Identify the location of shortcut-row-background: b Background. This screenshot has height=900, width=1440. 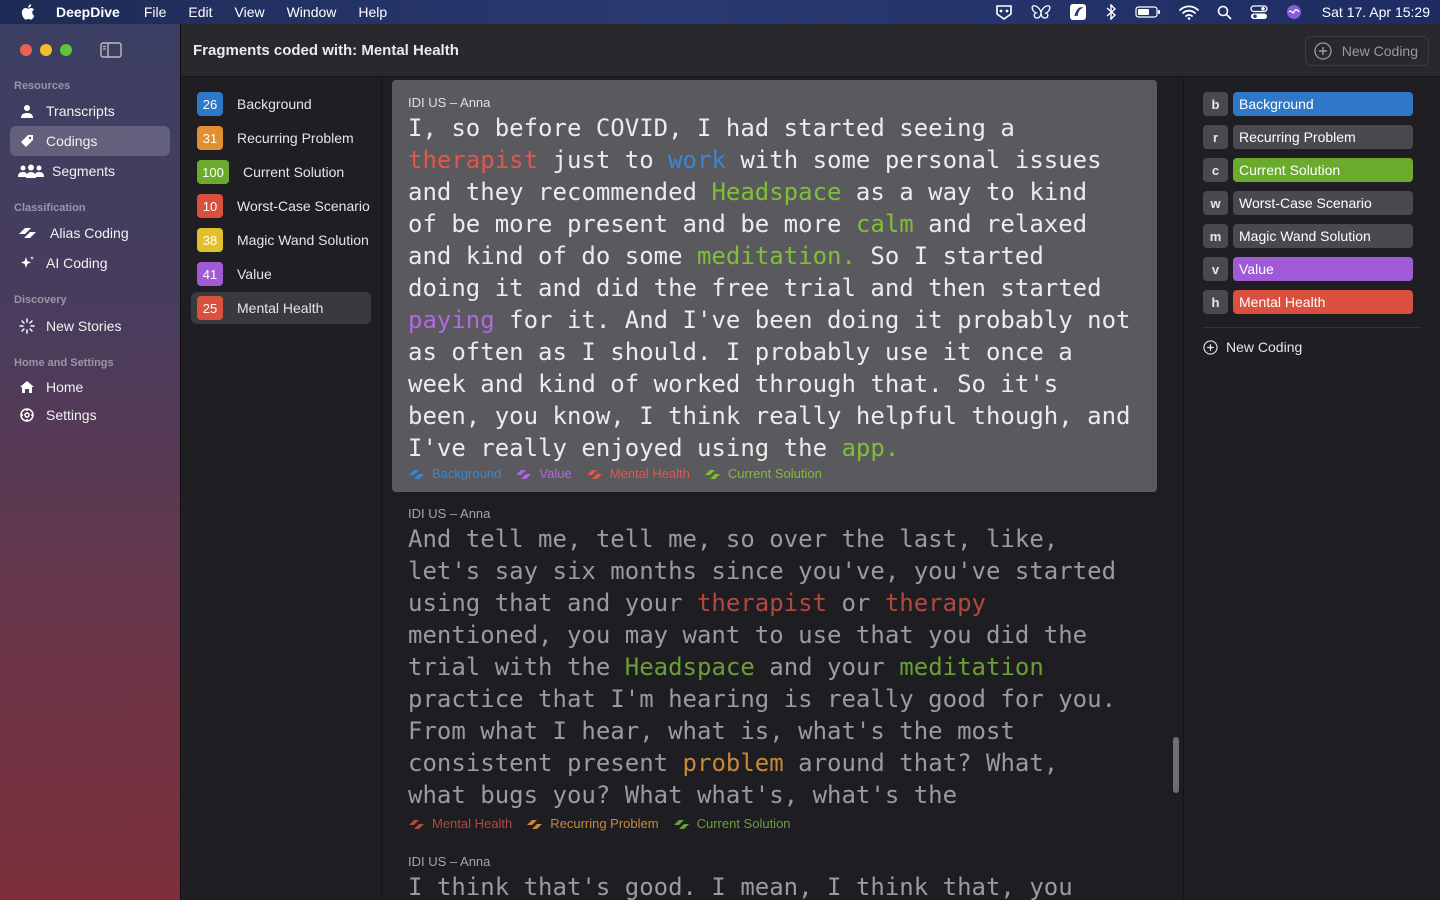
(1308, 104).